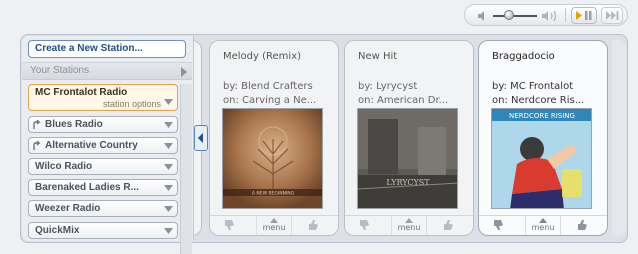 The height and width of the screenshot is (254, 638). I want to click on station-list-scrollbar, so click(186, 169).